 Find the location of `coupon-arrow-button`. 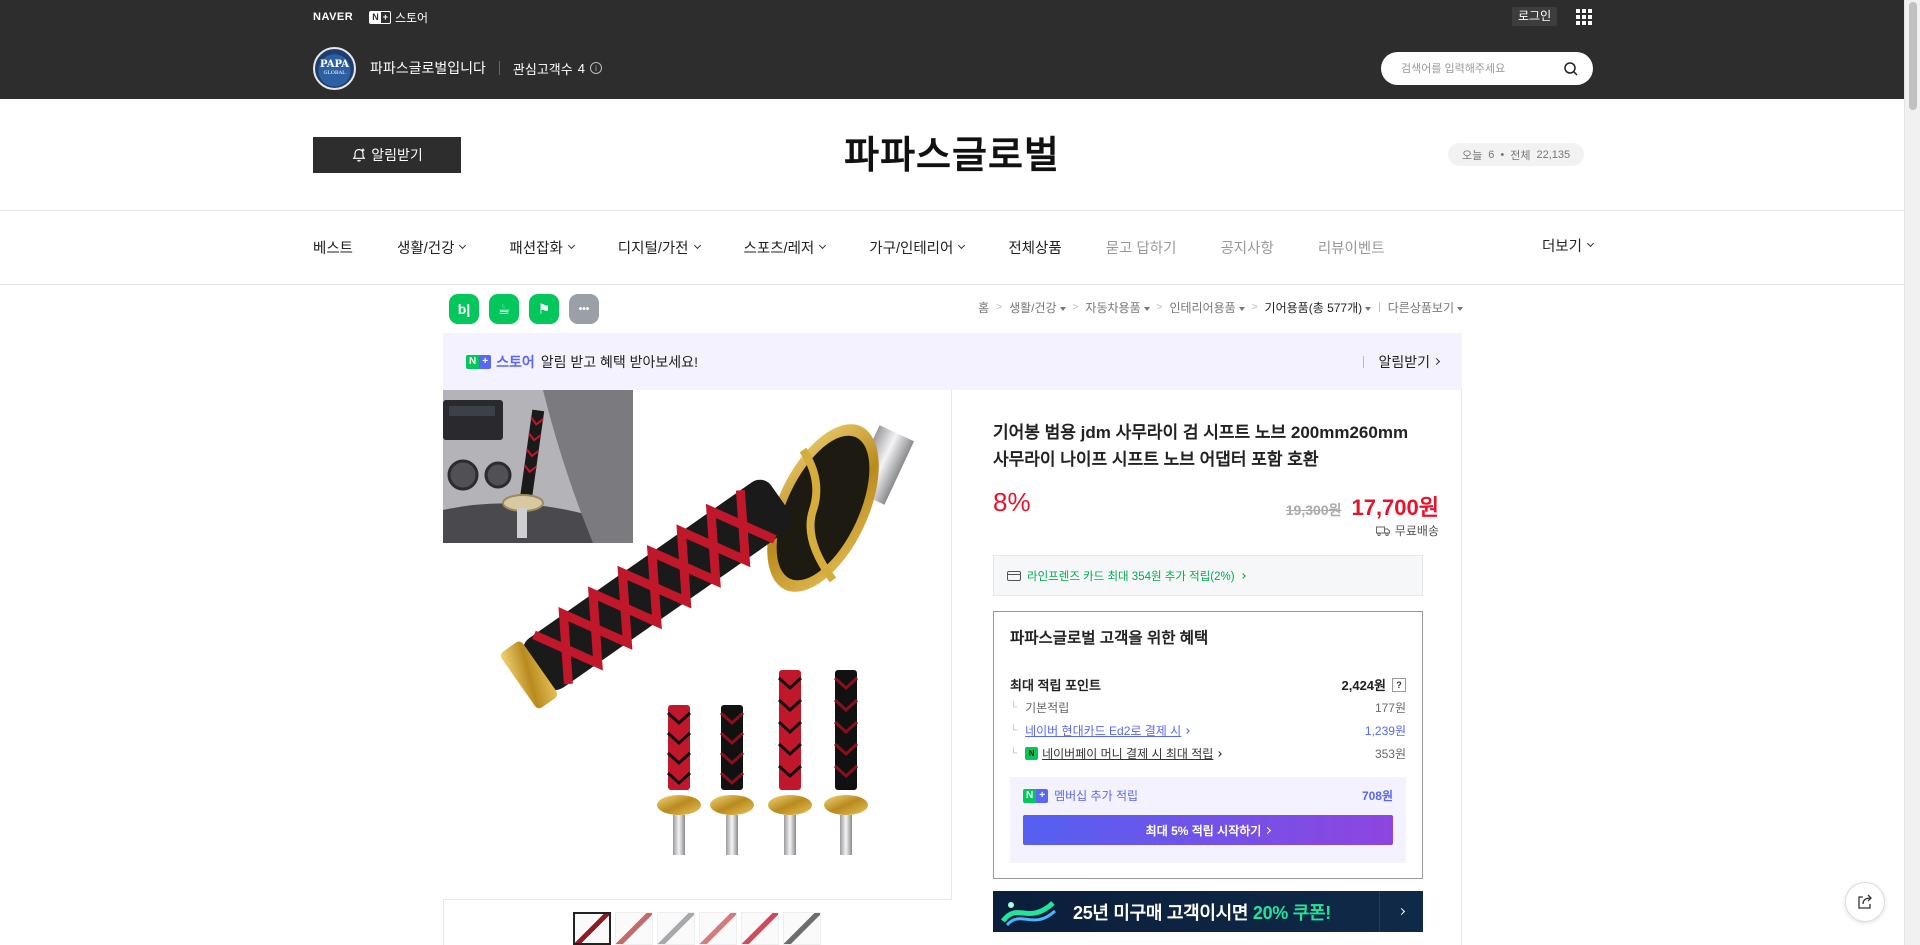

coupon-arrow-button is located at coordinates (1401, 911).